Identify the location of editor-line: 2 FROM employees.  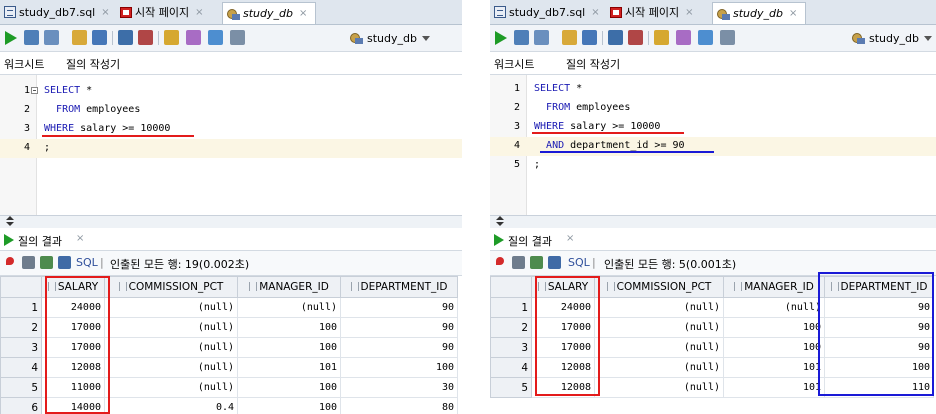
(572, 107).